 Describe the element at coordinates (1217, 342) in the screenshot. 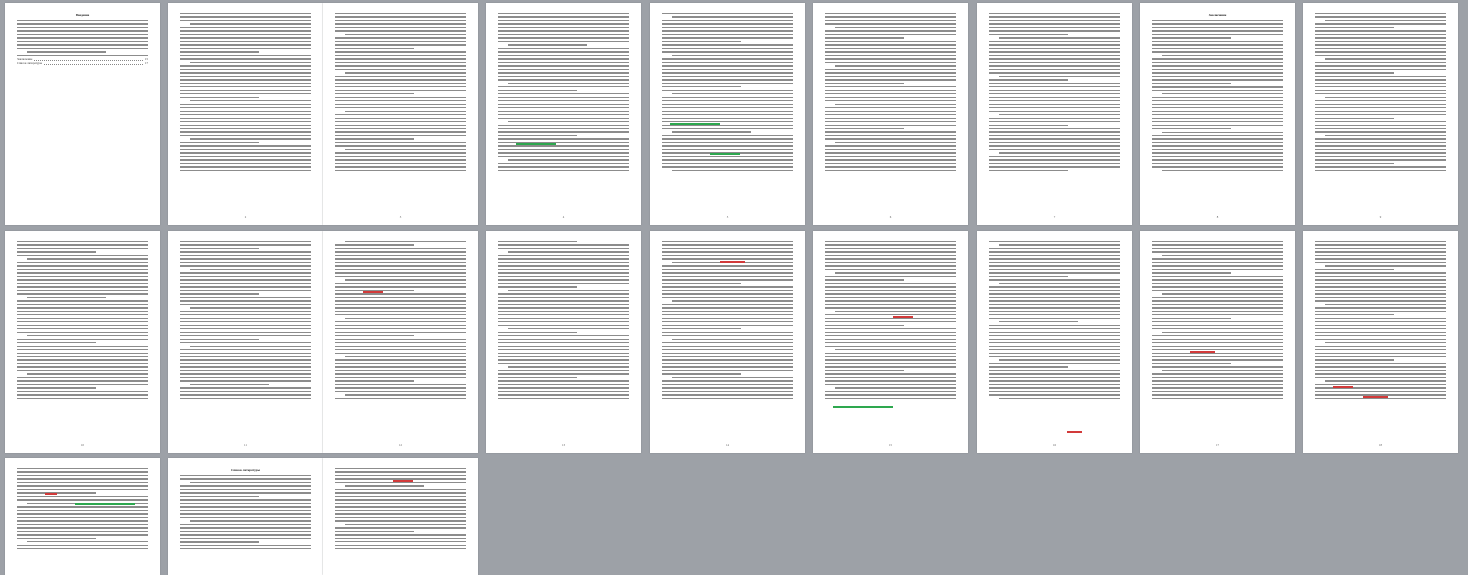

I see `document-page: 17` at that location.